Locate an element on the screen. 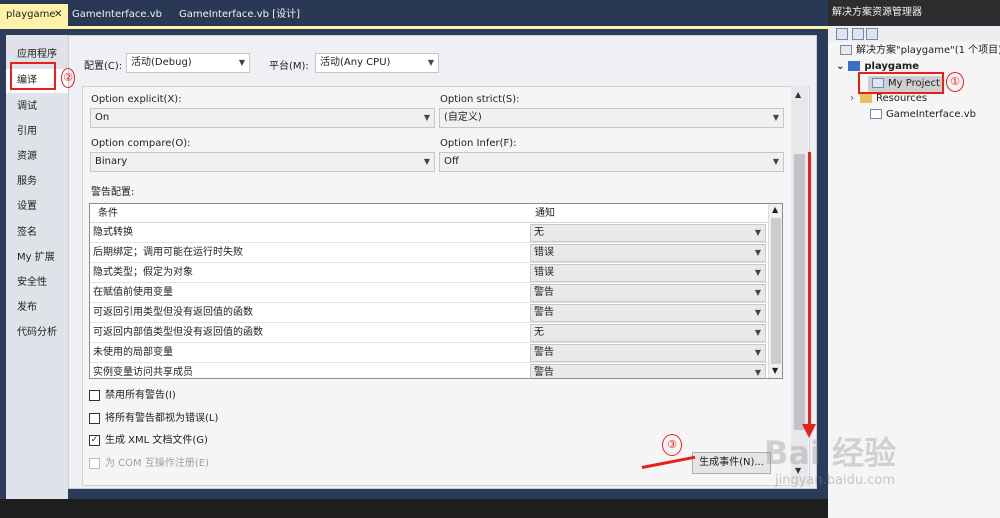  tab-gameinterface-design: GameInterface.vb [设计] is located at coordinates (239, 15).